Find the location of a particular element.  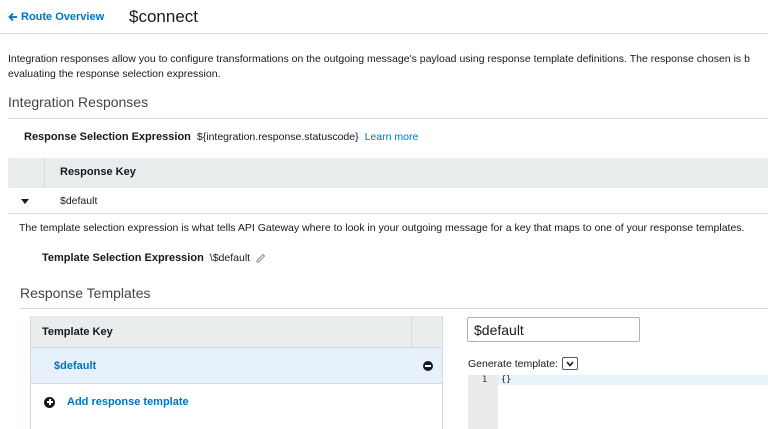

generate-template-control: Generate template: is located at coordinates (523, 363).